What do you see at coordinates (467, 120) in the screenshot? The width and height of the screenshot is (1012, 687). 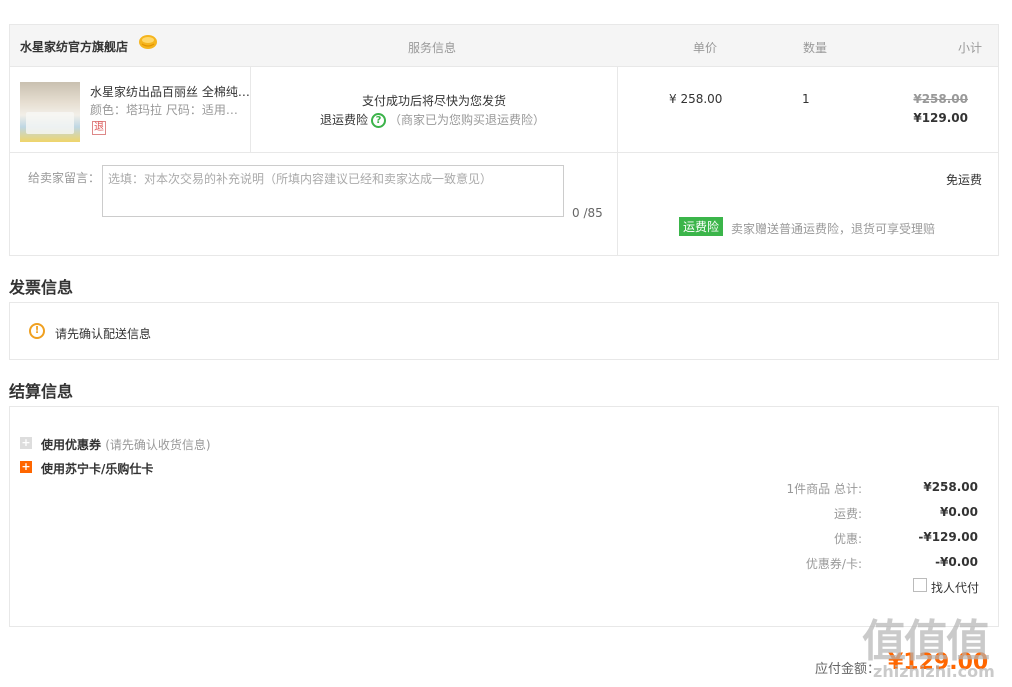 I see `insurance-note: （商家已为您购买退运费险）` at bounding box center [467, 120].